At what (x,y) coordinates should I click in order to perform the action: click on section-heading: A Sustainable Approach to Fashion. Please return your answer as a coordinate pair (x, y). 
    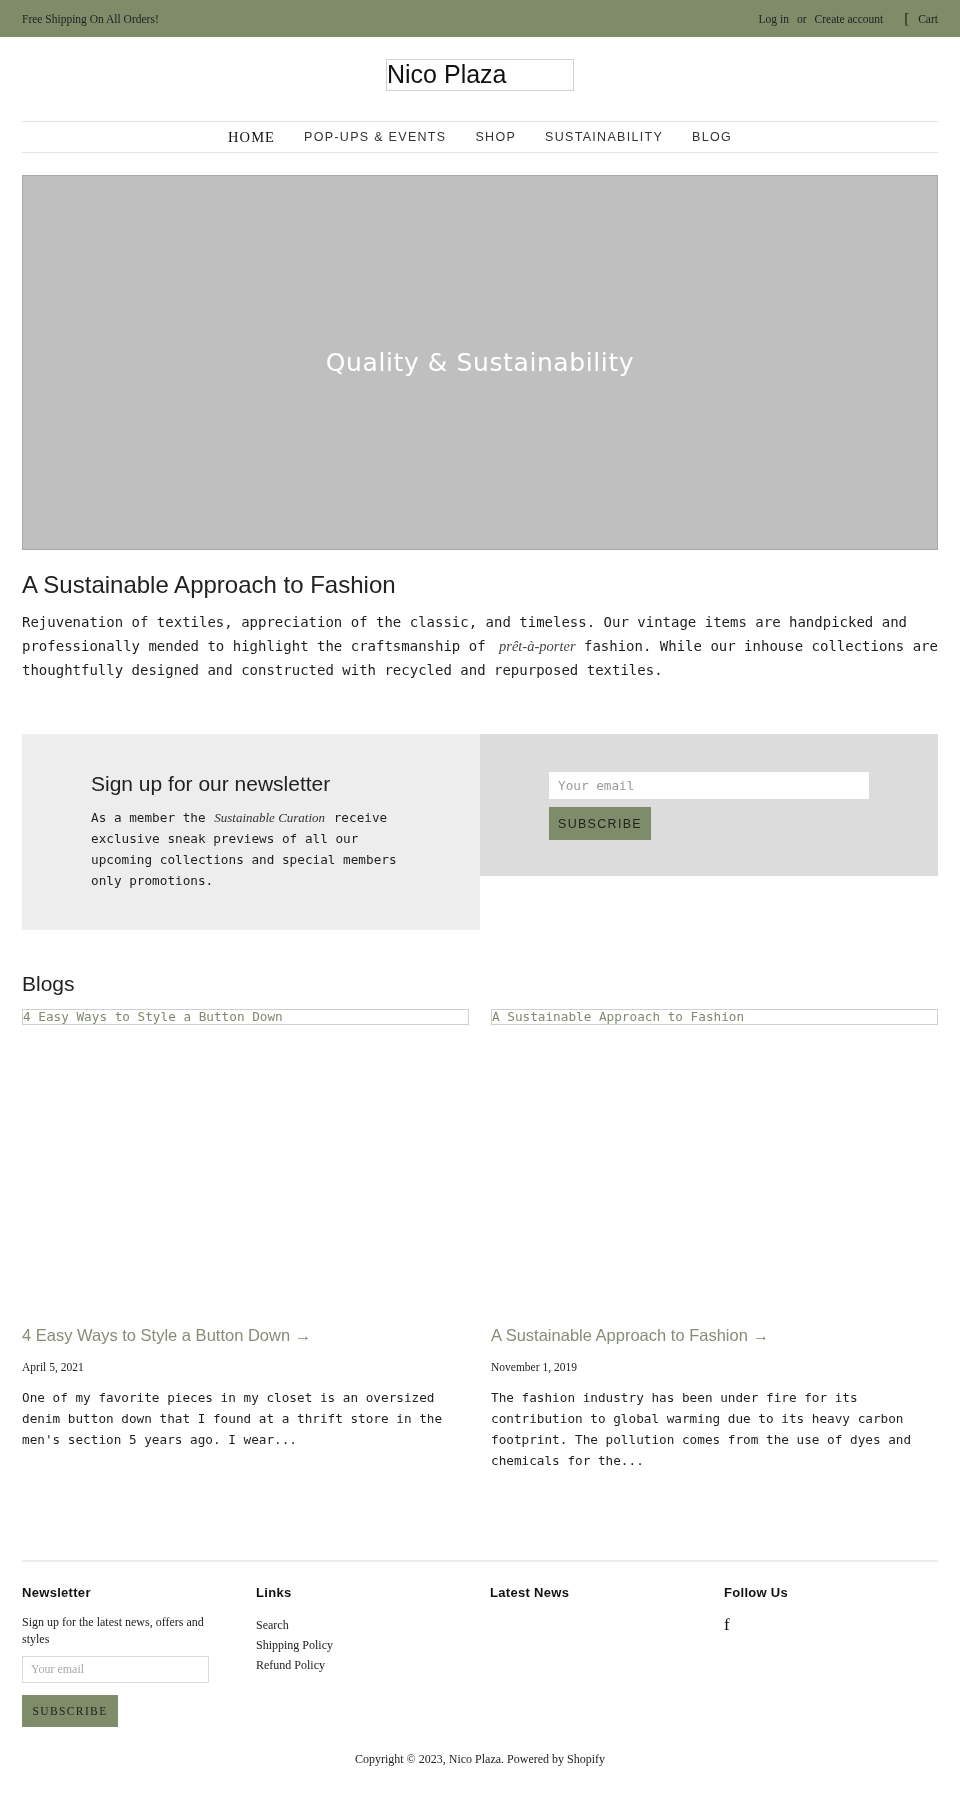
    Looking at the image, I should click on (209, 585).